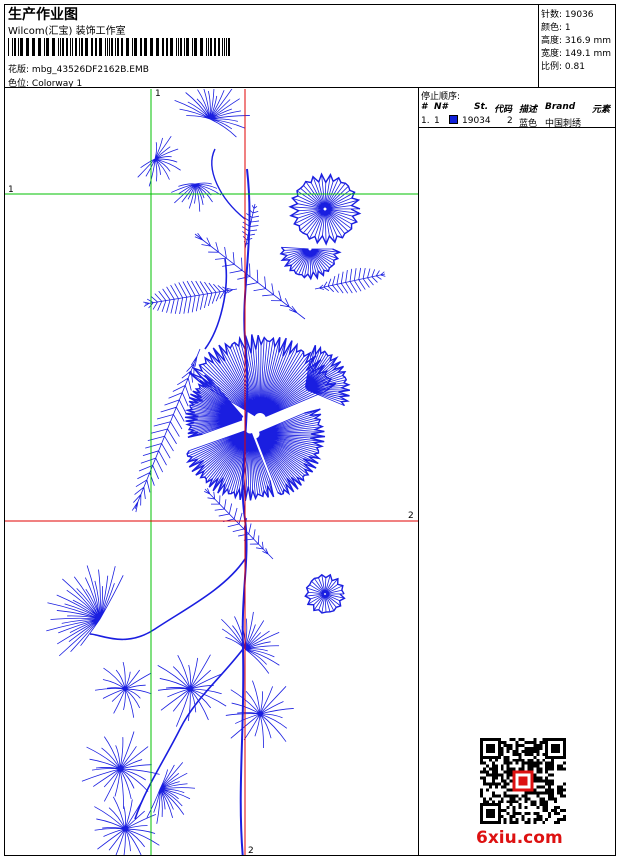  What do you see at coordinates (519, 838) in the screenshot?
I see `watermark: 6xiu.com` at bounding box center [519, 838].